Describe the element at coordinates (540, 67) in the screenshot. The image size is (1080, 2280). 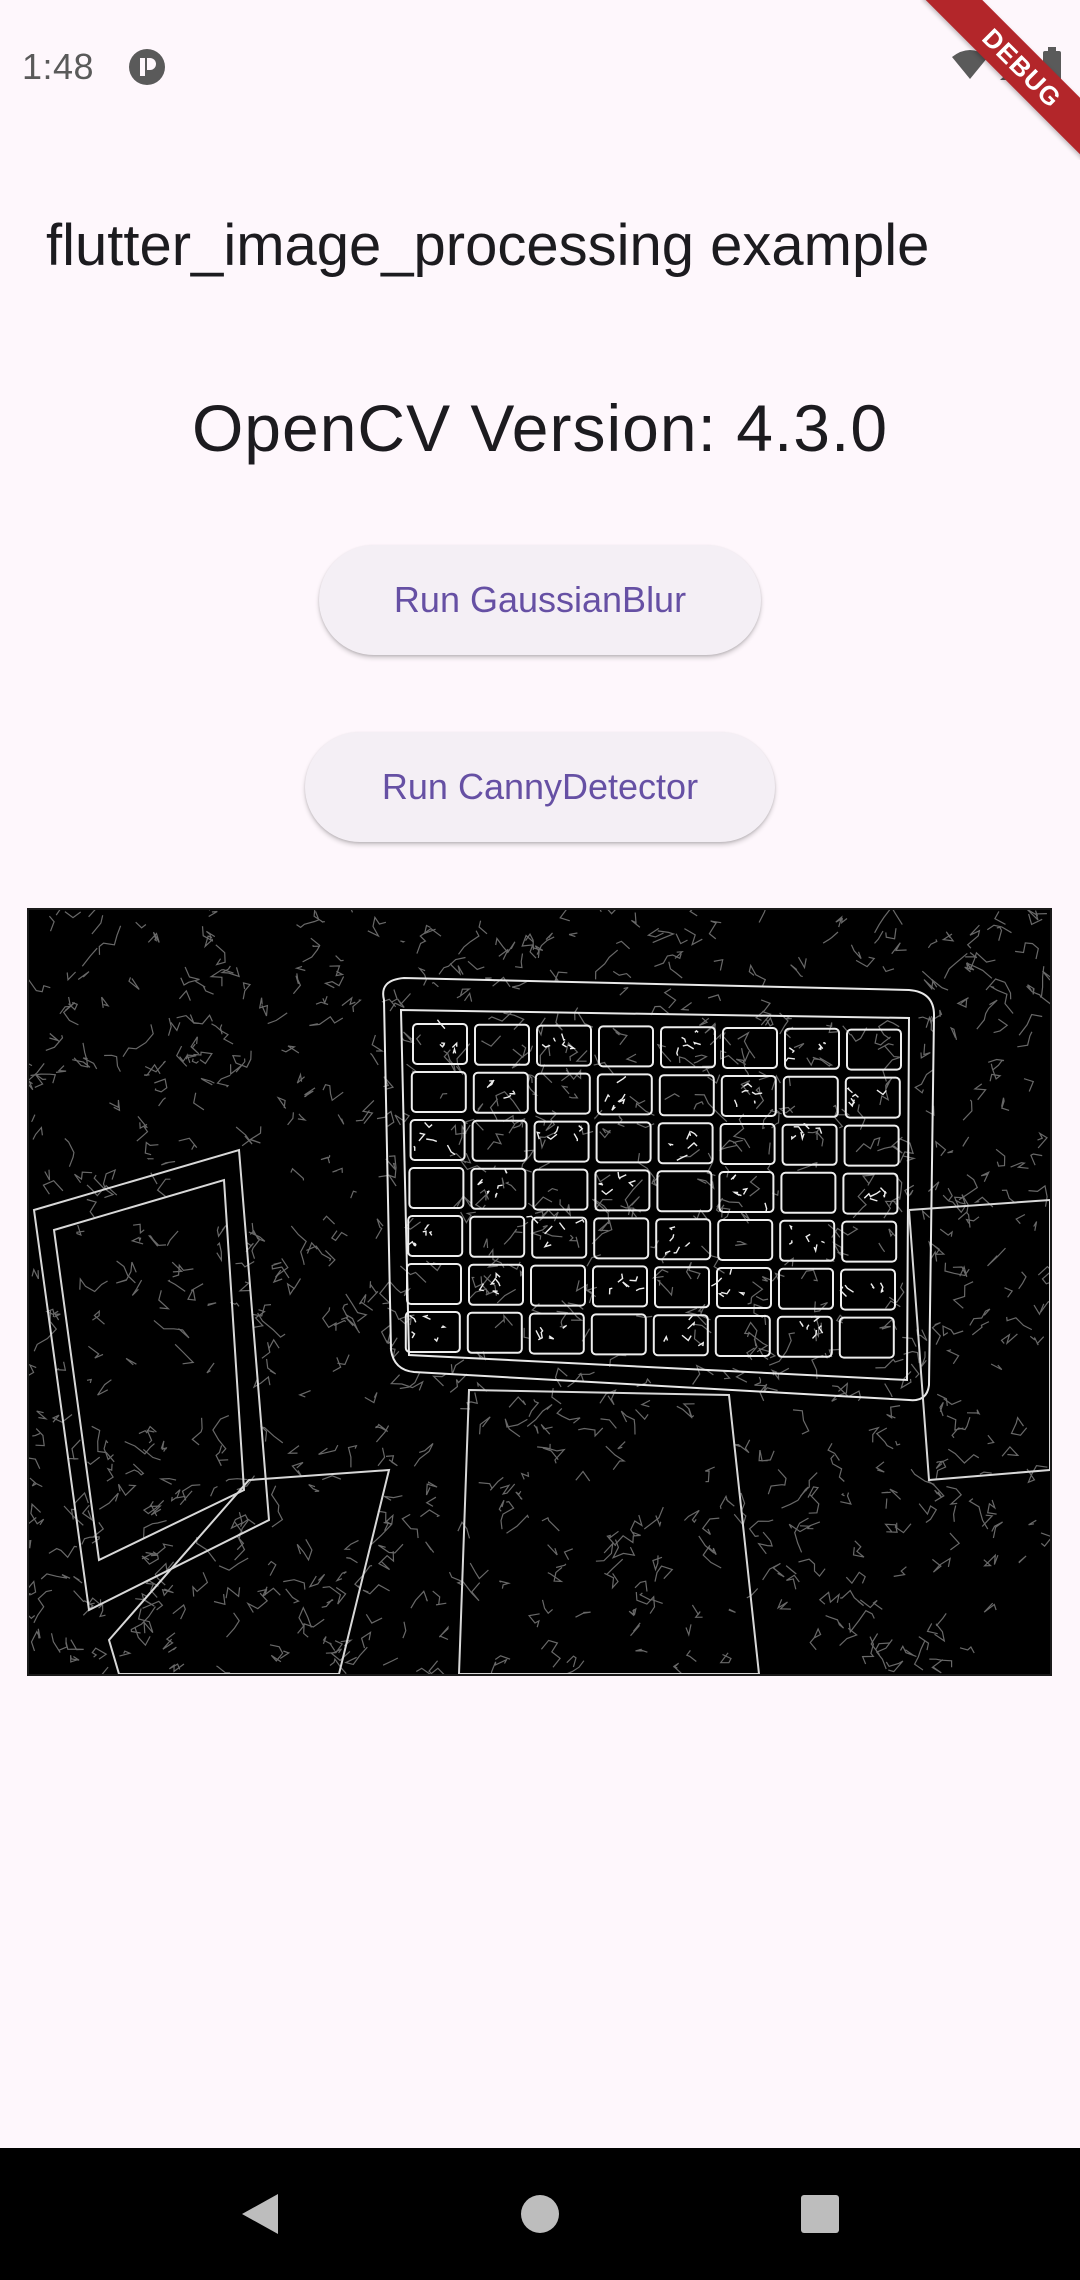
I see `status-bar: 1:48` at that location.